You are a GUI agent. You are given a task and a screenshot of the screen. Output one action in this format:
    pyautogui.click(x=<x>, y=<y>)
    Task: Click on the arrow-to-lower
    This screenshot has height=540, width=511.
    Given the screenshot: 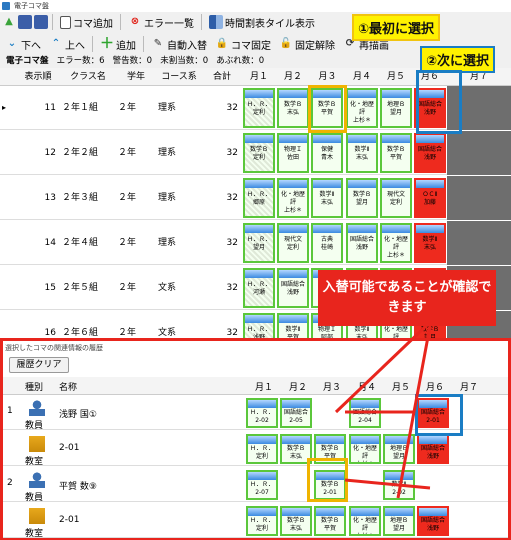 What is the action you would take?
    pyautogui.click(x=381, y=369)
    